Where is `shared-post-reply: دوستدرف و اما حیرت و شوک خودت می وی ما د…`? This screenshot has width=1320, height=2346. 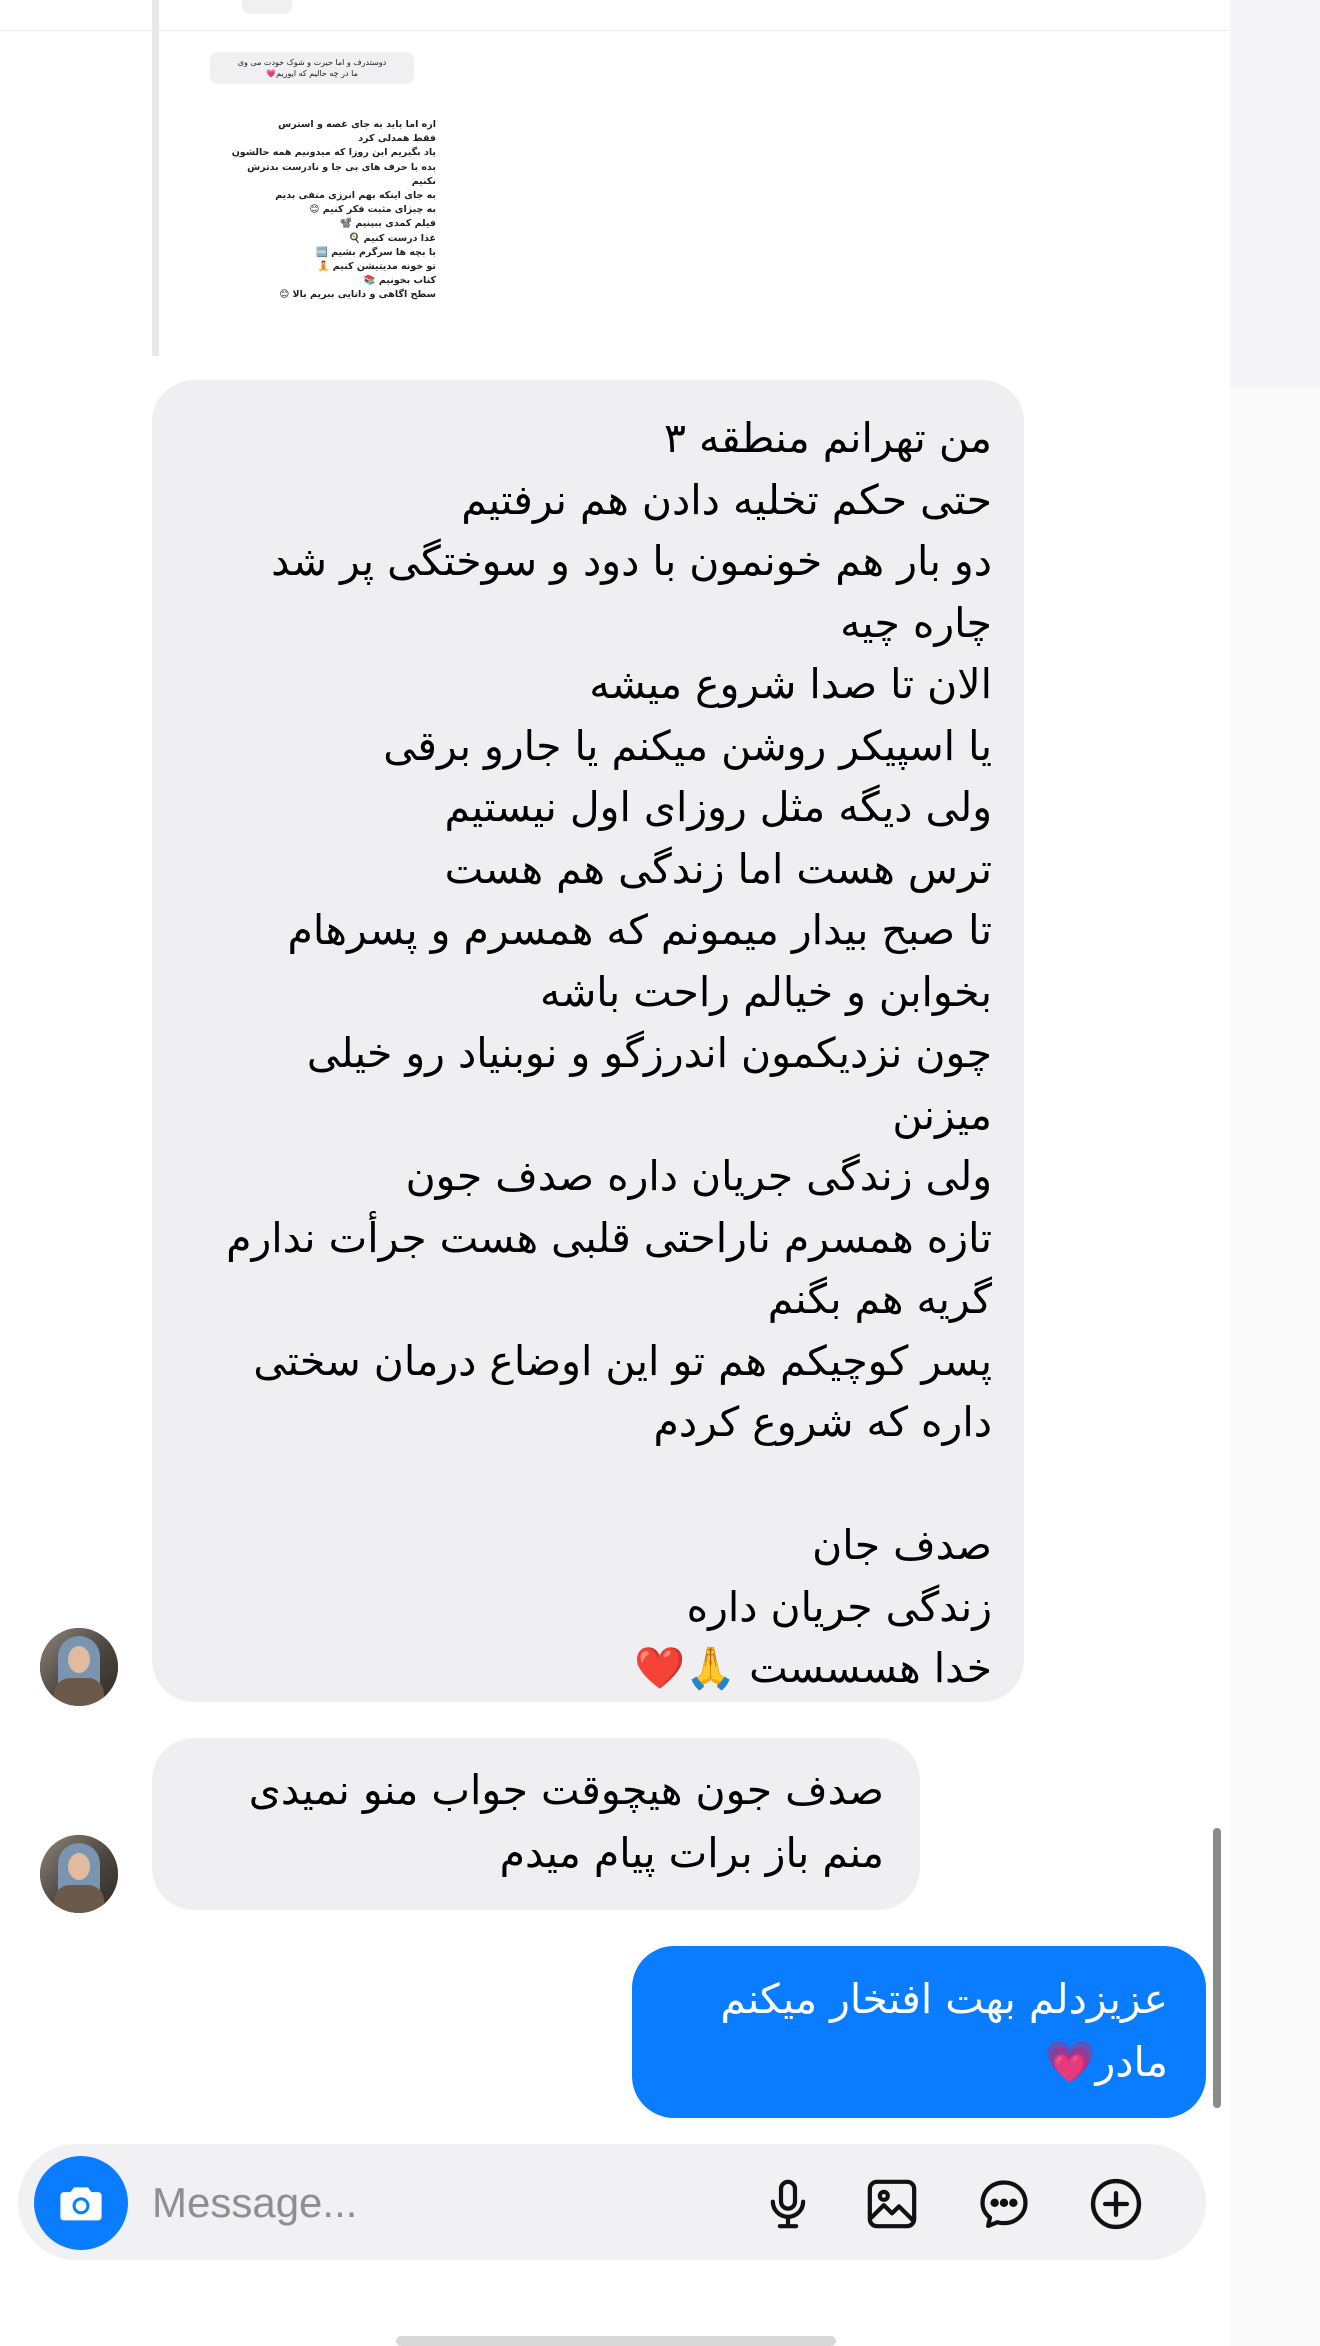
shared-post-reply: دوستدرف و اما حیرت و شوک خودت می وی ما د… is located at coordinates (312, 68).